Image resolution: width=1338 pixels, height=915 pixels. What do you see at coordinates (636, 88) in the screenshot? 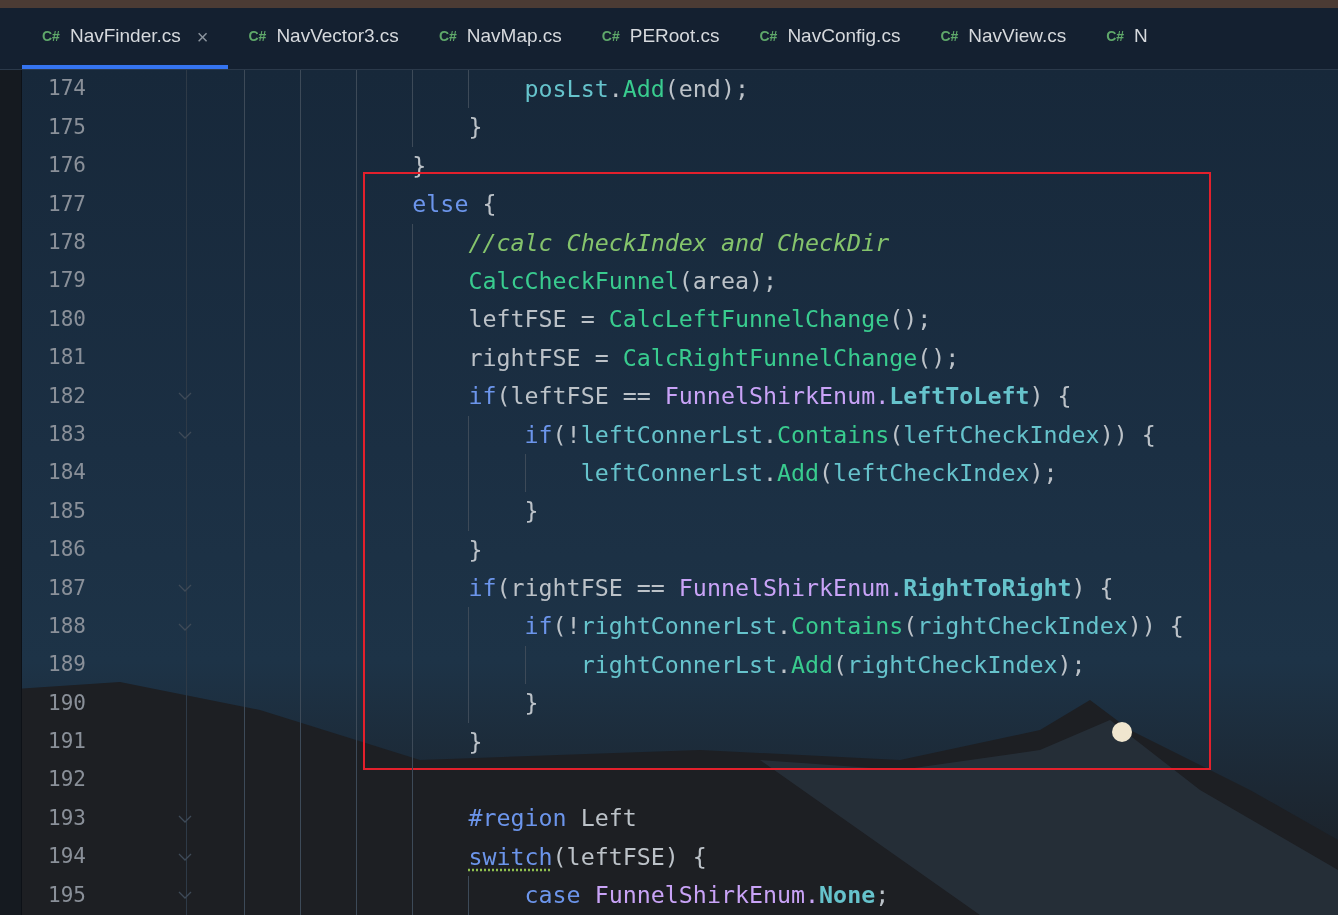
I see `code-line: posLst.Add(end);` at bounding box center [636, 88].